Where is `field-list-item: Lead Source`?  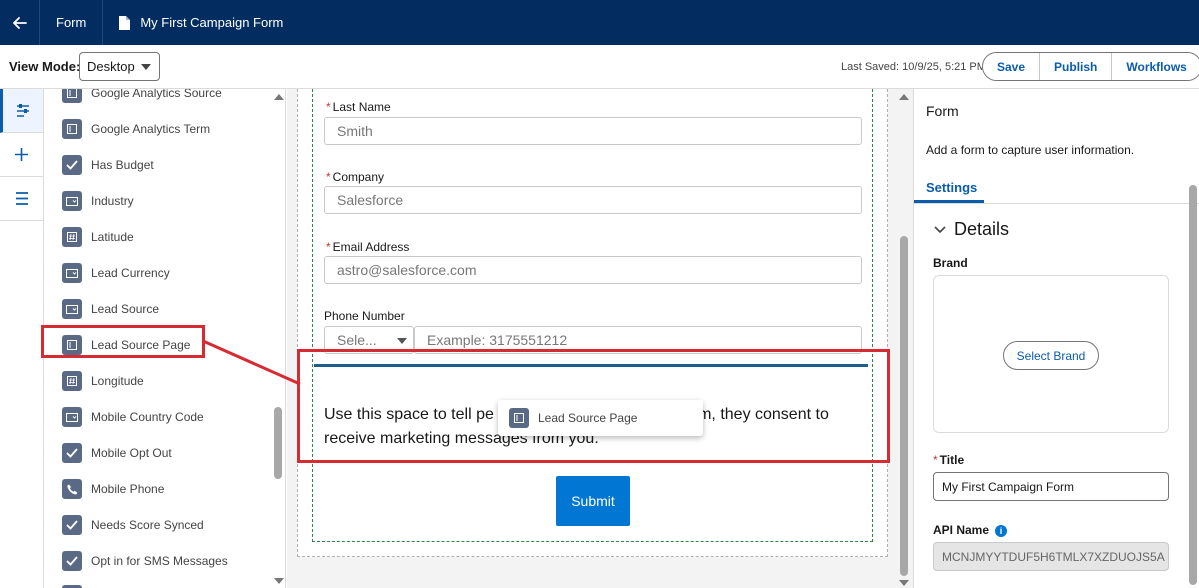 field-list-item: Lead Source is located at coordinates (110, 309).